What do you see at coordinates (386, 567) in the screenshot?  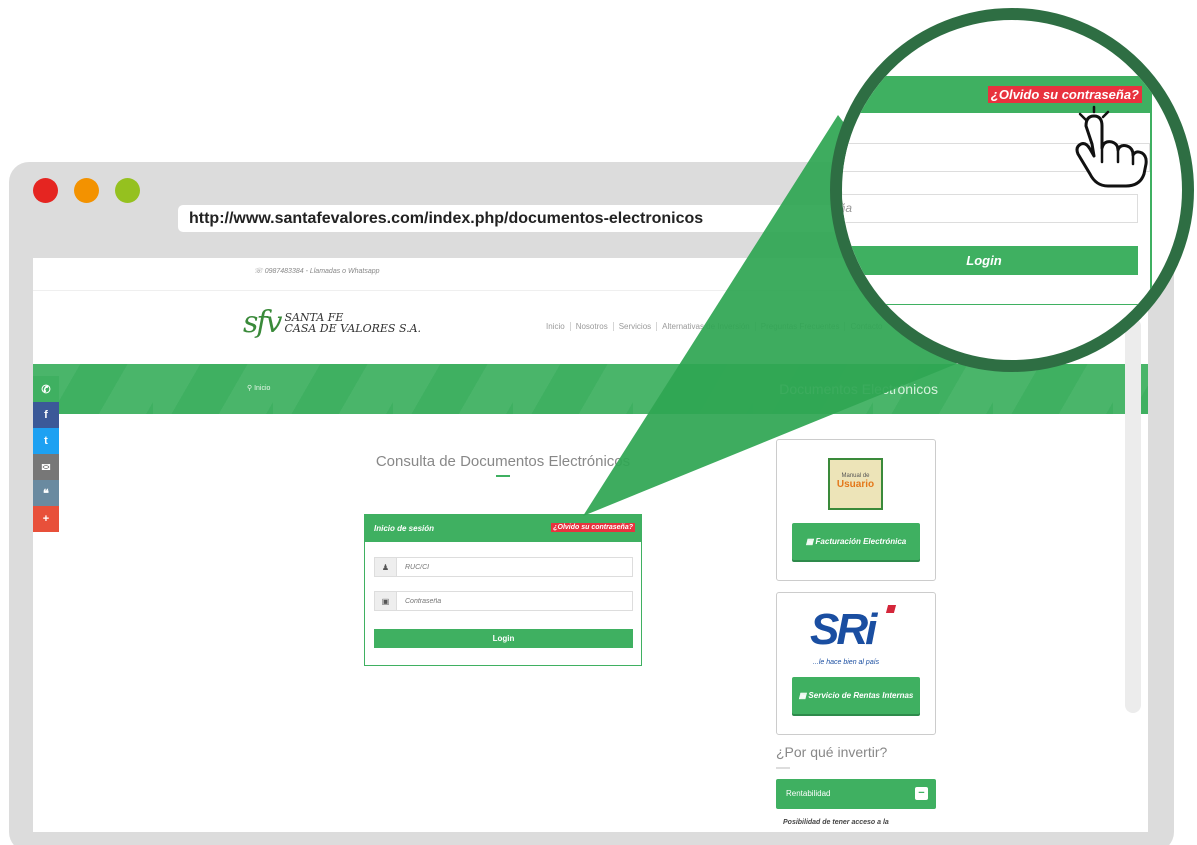 I see `user-icon: ♟` at bounding box center [386, 567].